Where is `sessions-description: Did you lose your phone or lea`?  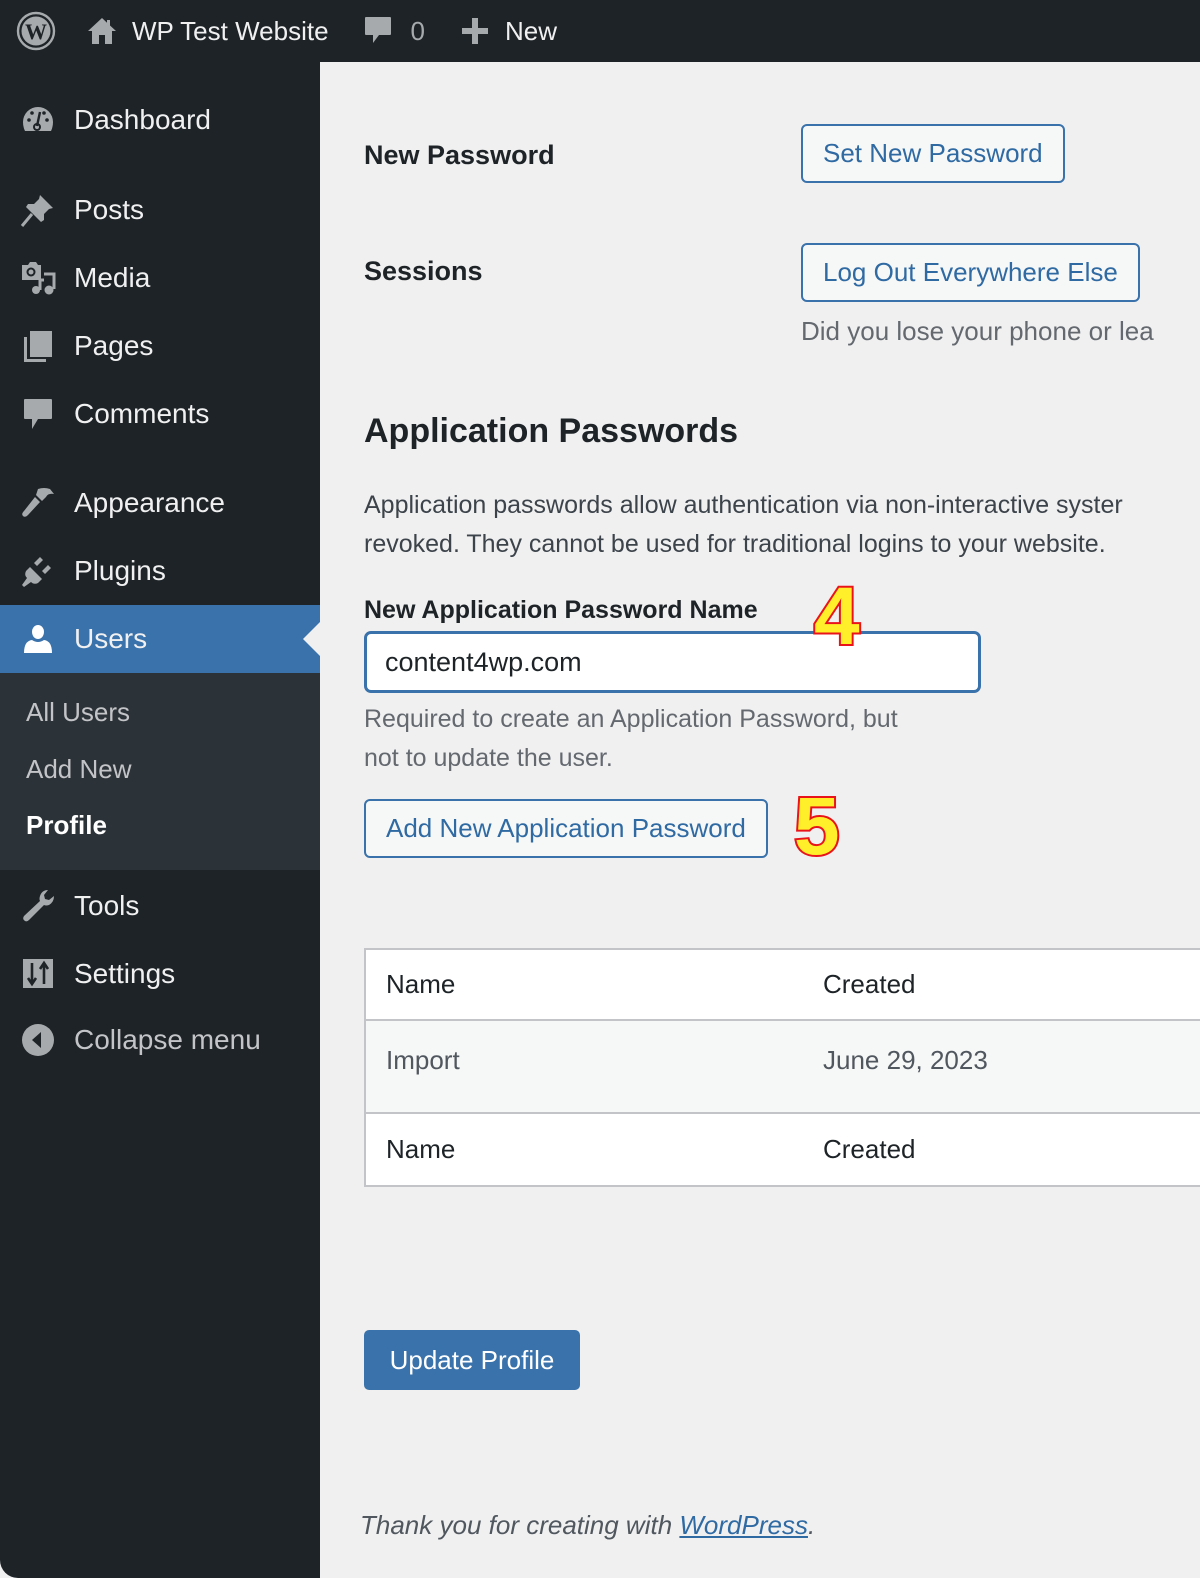
sessions-description: Did you lose your phone or lea is located at coordinates (977, 331).